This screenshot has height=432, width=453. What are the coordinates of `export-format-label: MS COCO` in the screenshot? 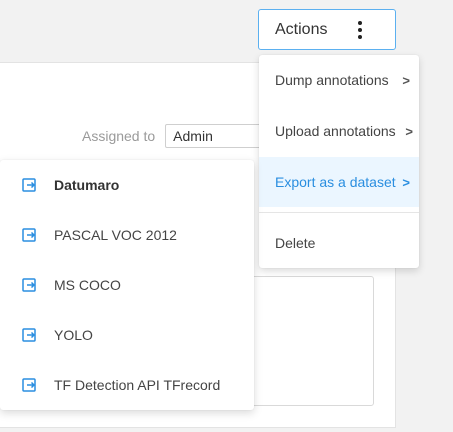 It's located at (87, 285).